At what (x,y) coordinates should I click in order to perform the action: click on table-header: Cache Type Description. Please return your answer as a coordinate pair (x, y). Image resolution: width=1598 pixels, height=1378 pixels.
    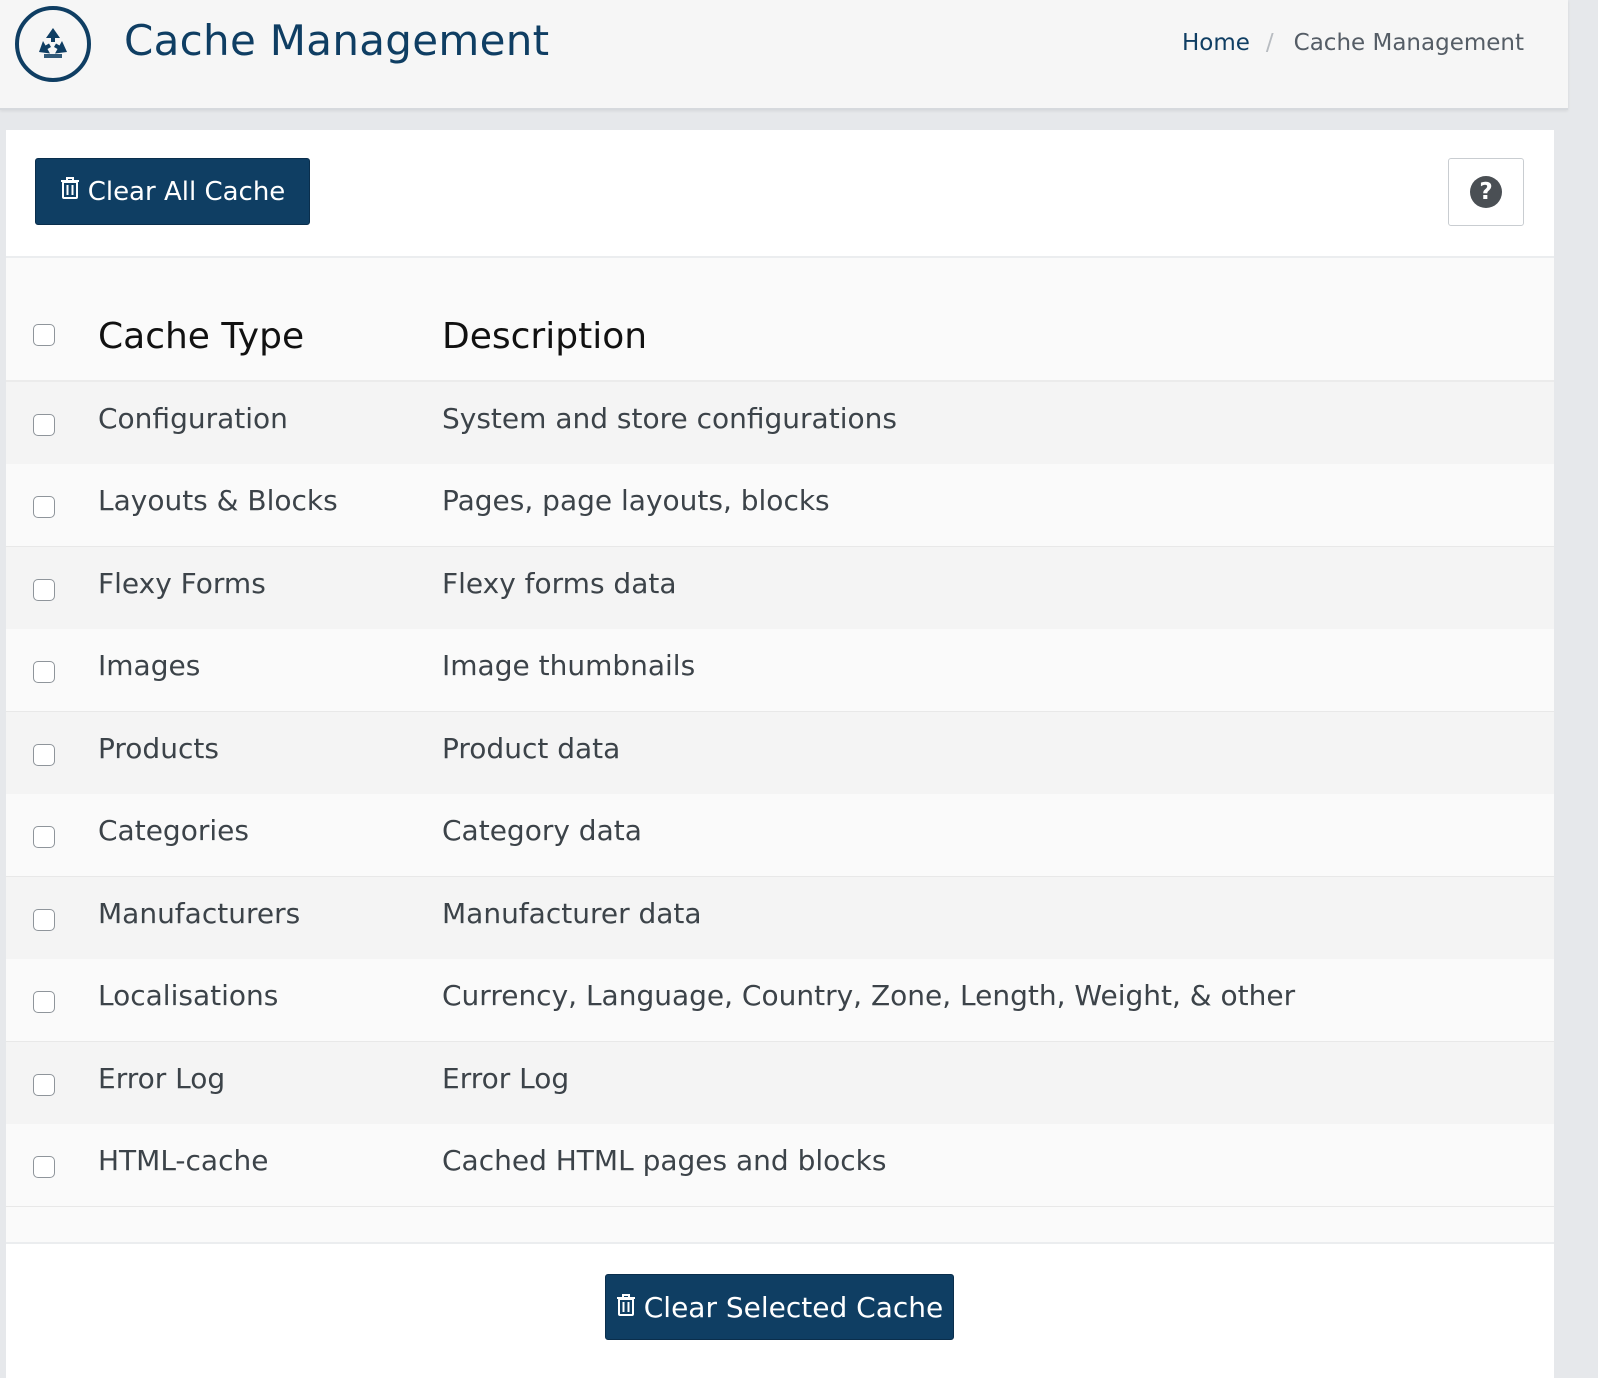
    Looking at the image, I should click on (780, 320).